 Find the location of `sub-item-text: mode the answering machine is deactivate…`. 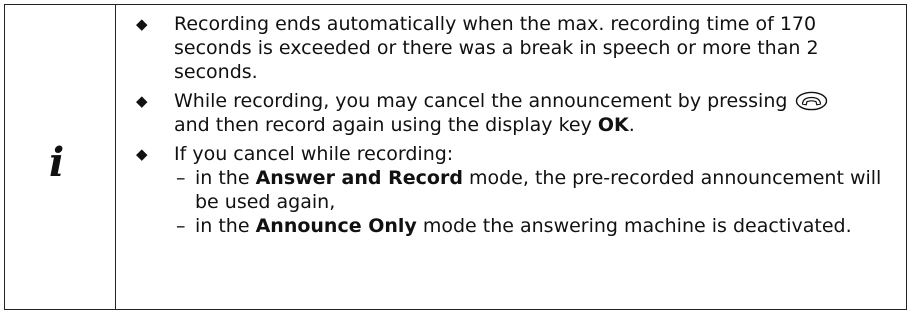

sub-item-text: mode the answering machine is deactivate… is located at coordinates (637, 226).